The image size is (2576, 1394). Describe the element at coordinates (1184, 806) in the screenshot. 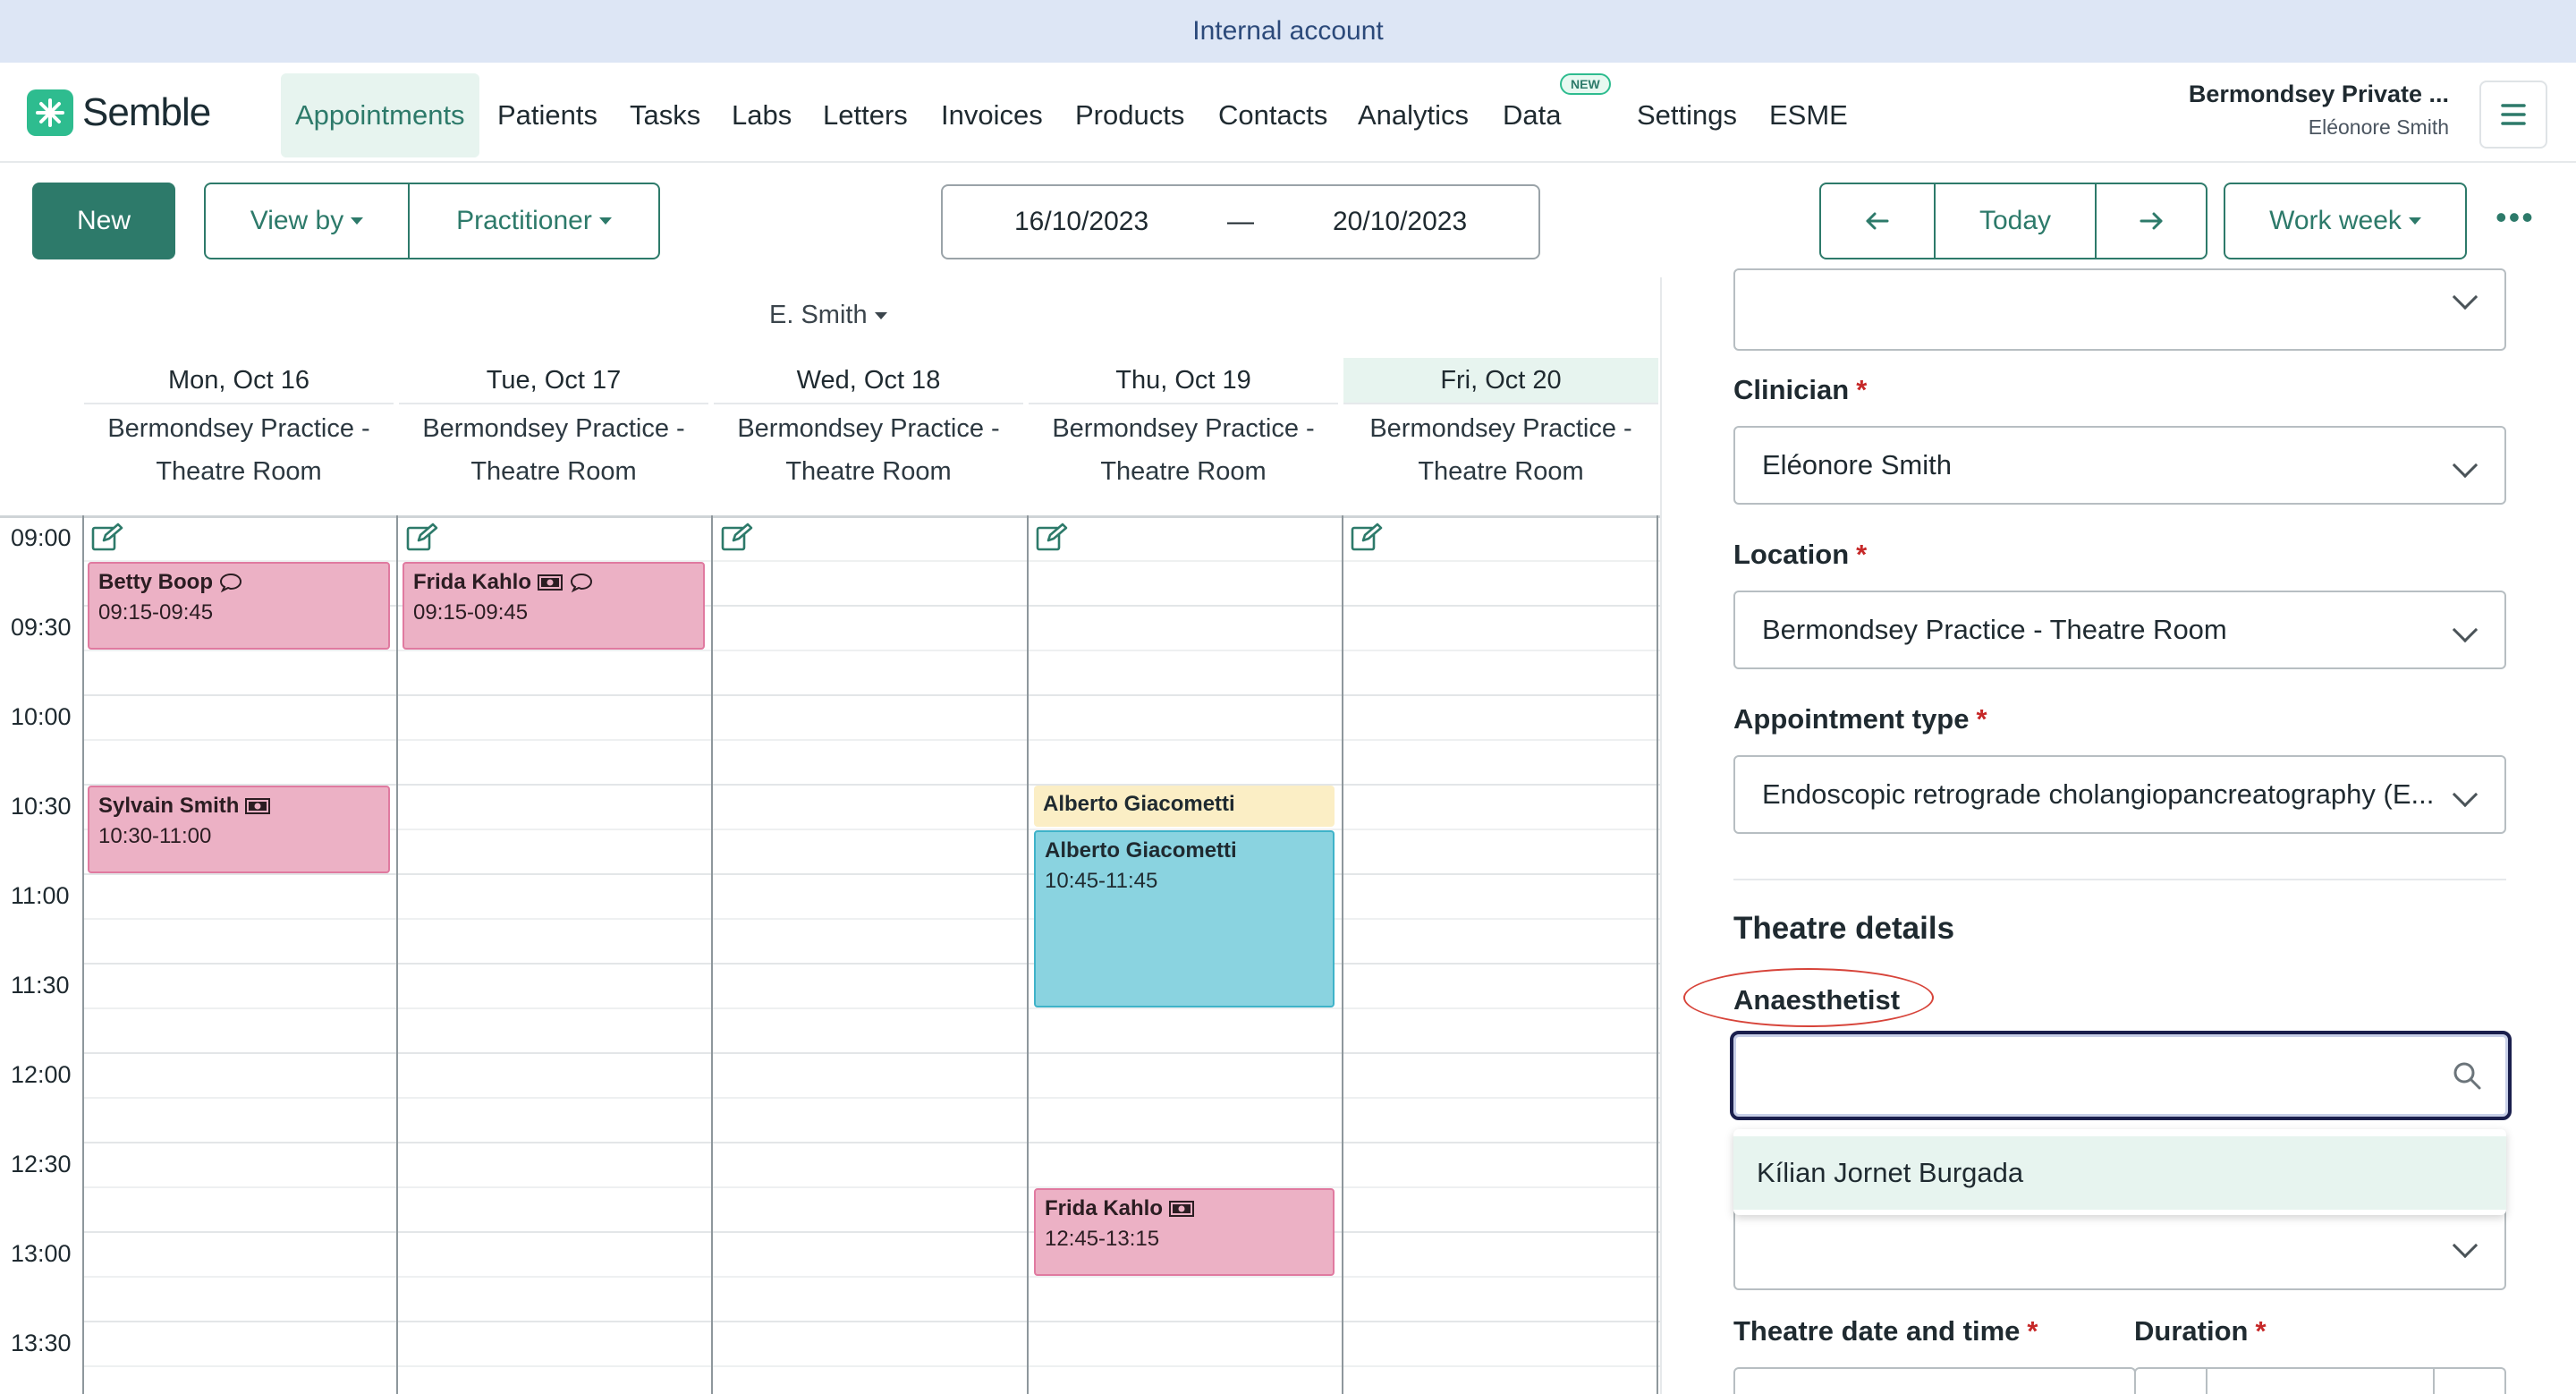

I see `appointment-card: Alberto Giacometti` at that location.